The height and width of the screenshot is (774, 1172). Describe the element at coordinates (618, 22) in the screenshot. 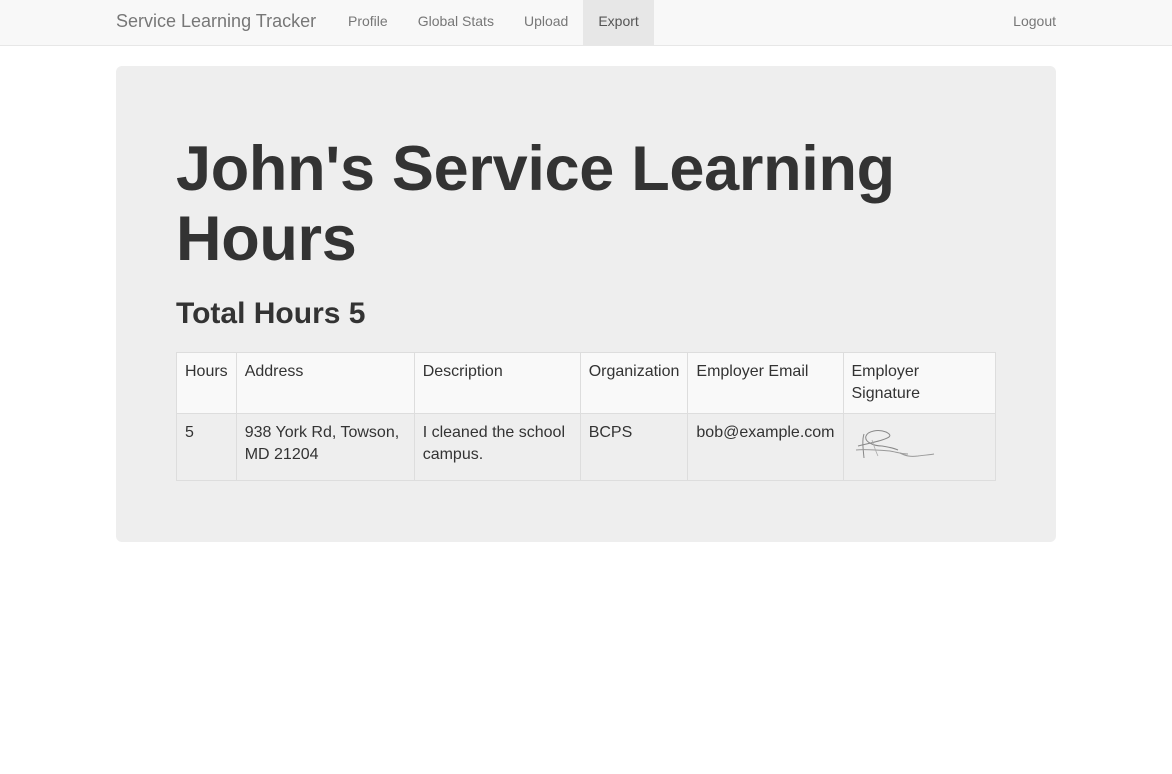

I see `nav-item-export: Export` at that location.